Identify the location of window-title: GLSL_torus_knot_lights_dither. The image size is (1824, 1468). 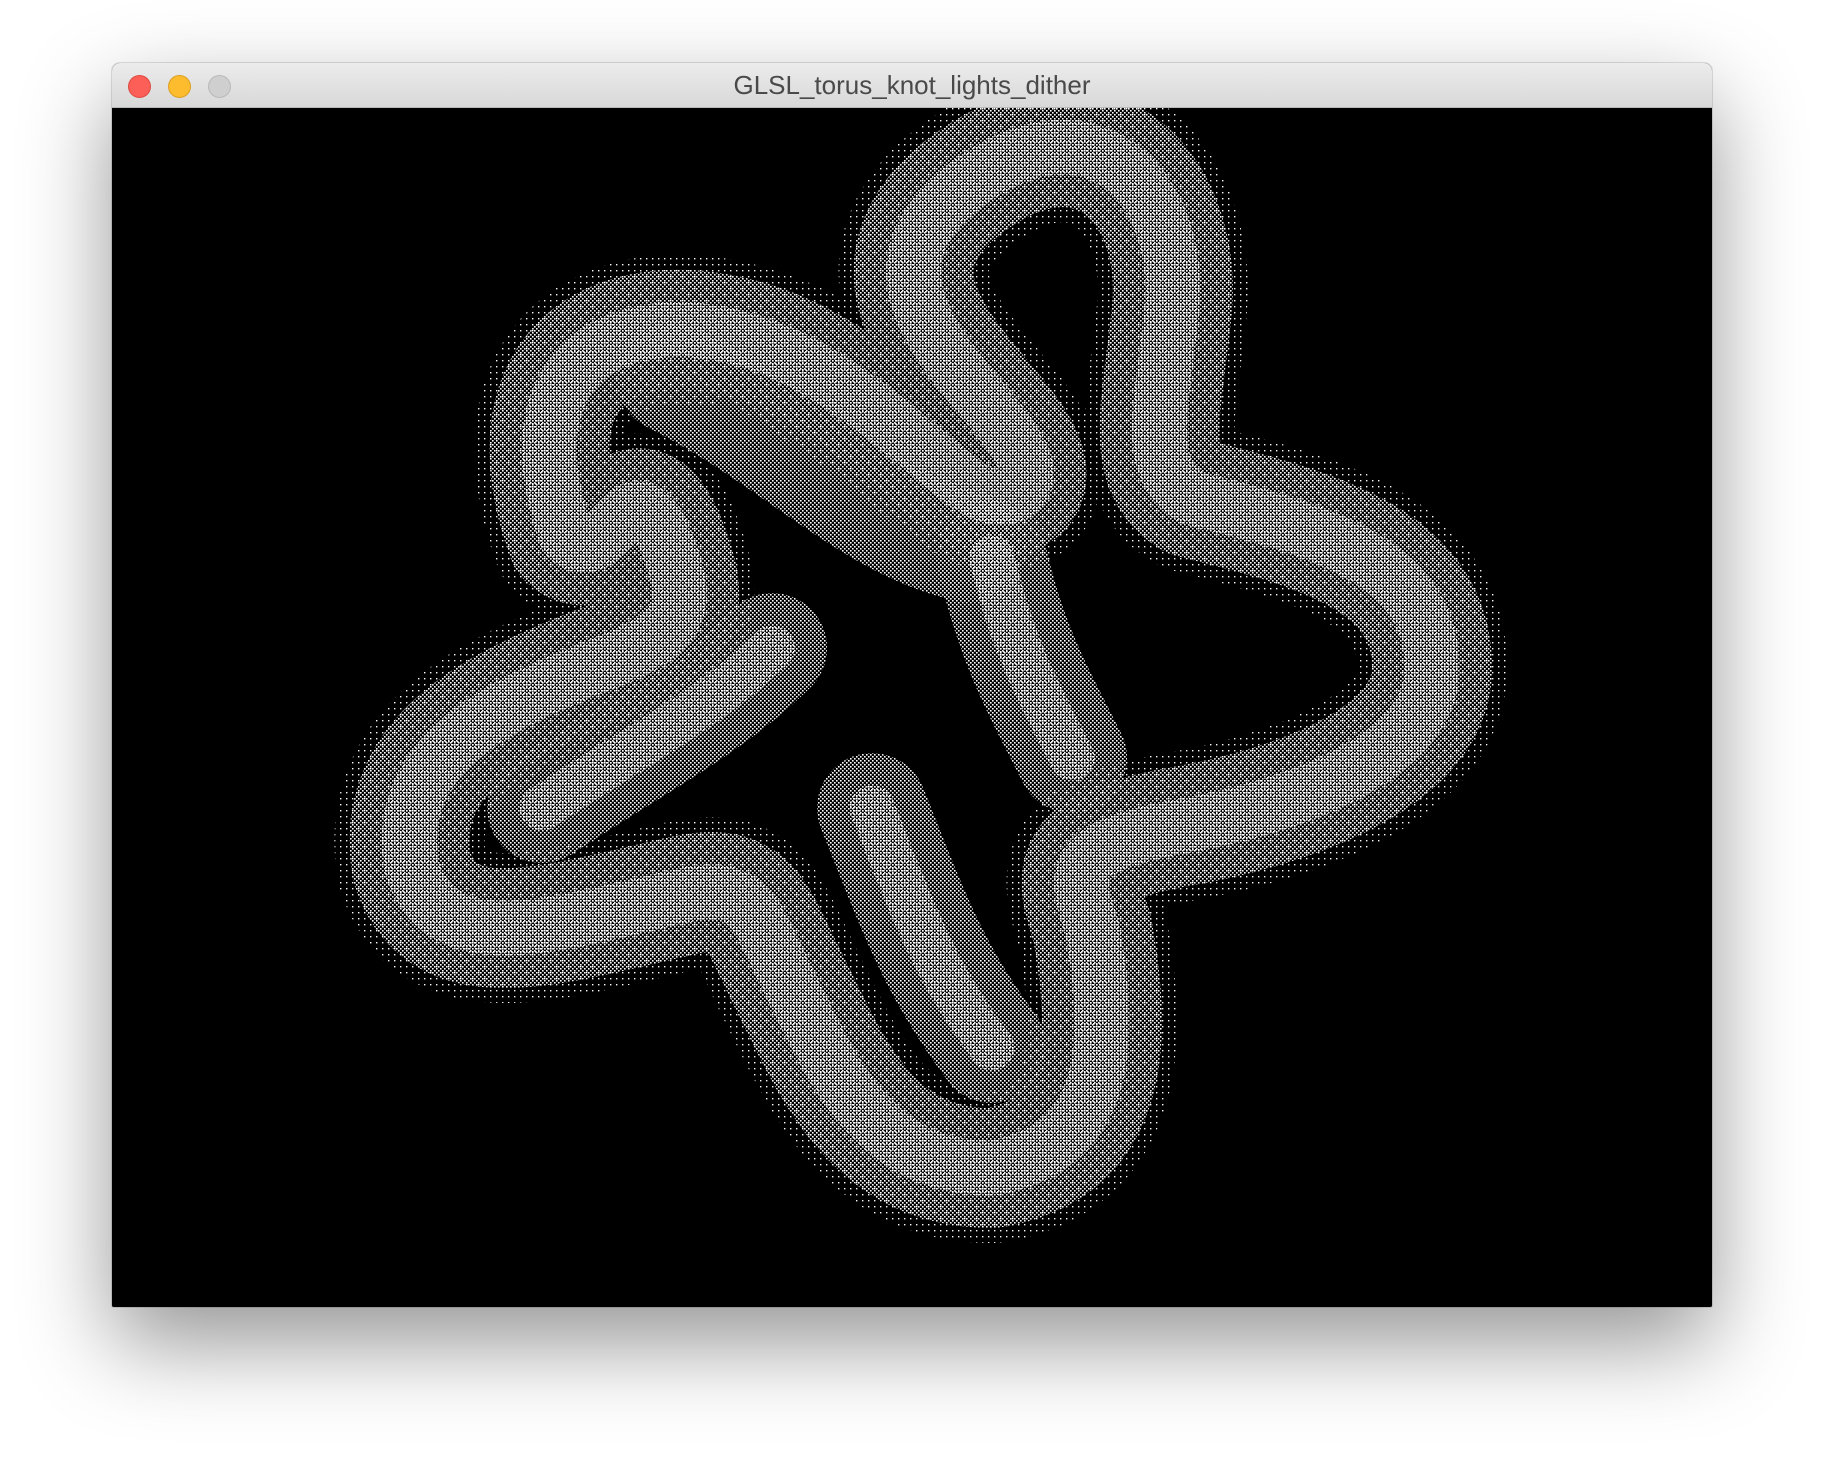
(912, 85).